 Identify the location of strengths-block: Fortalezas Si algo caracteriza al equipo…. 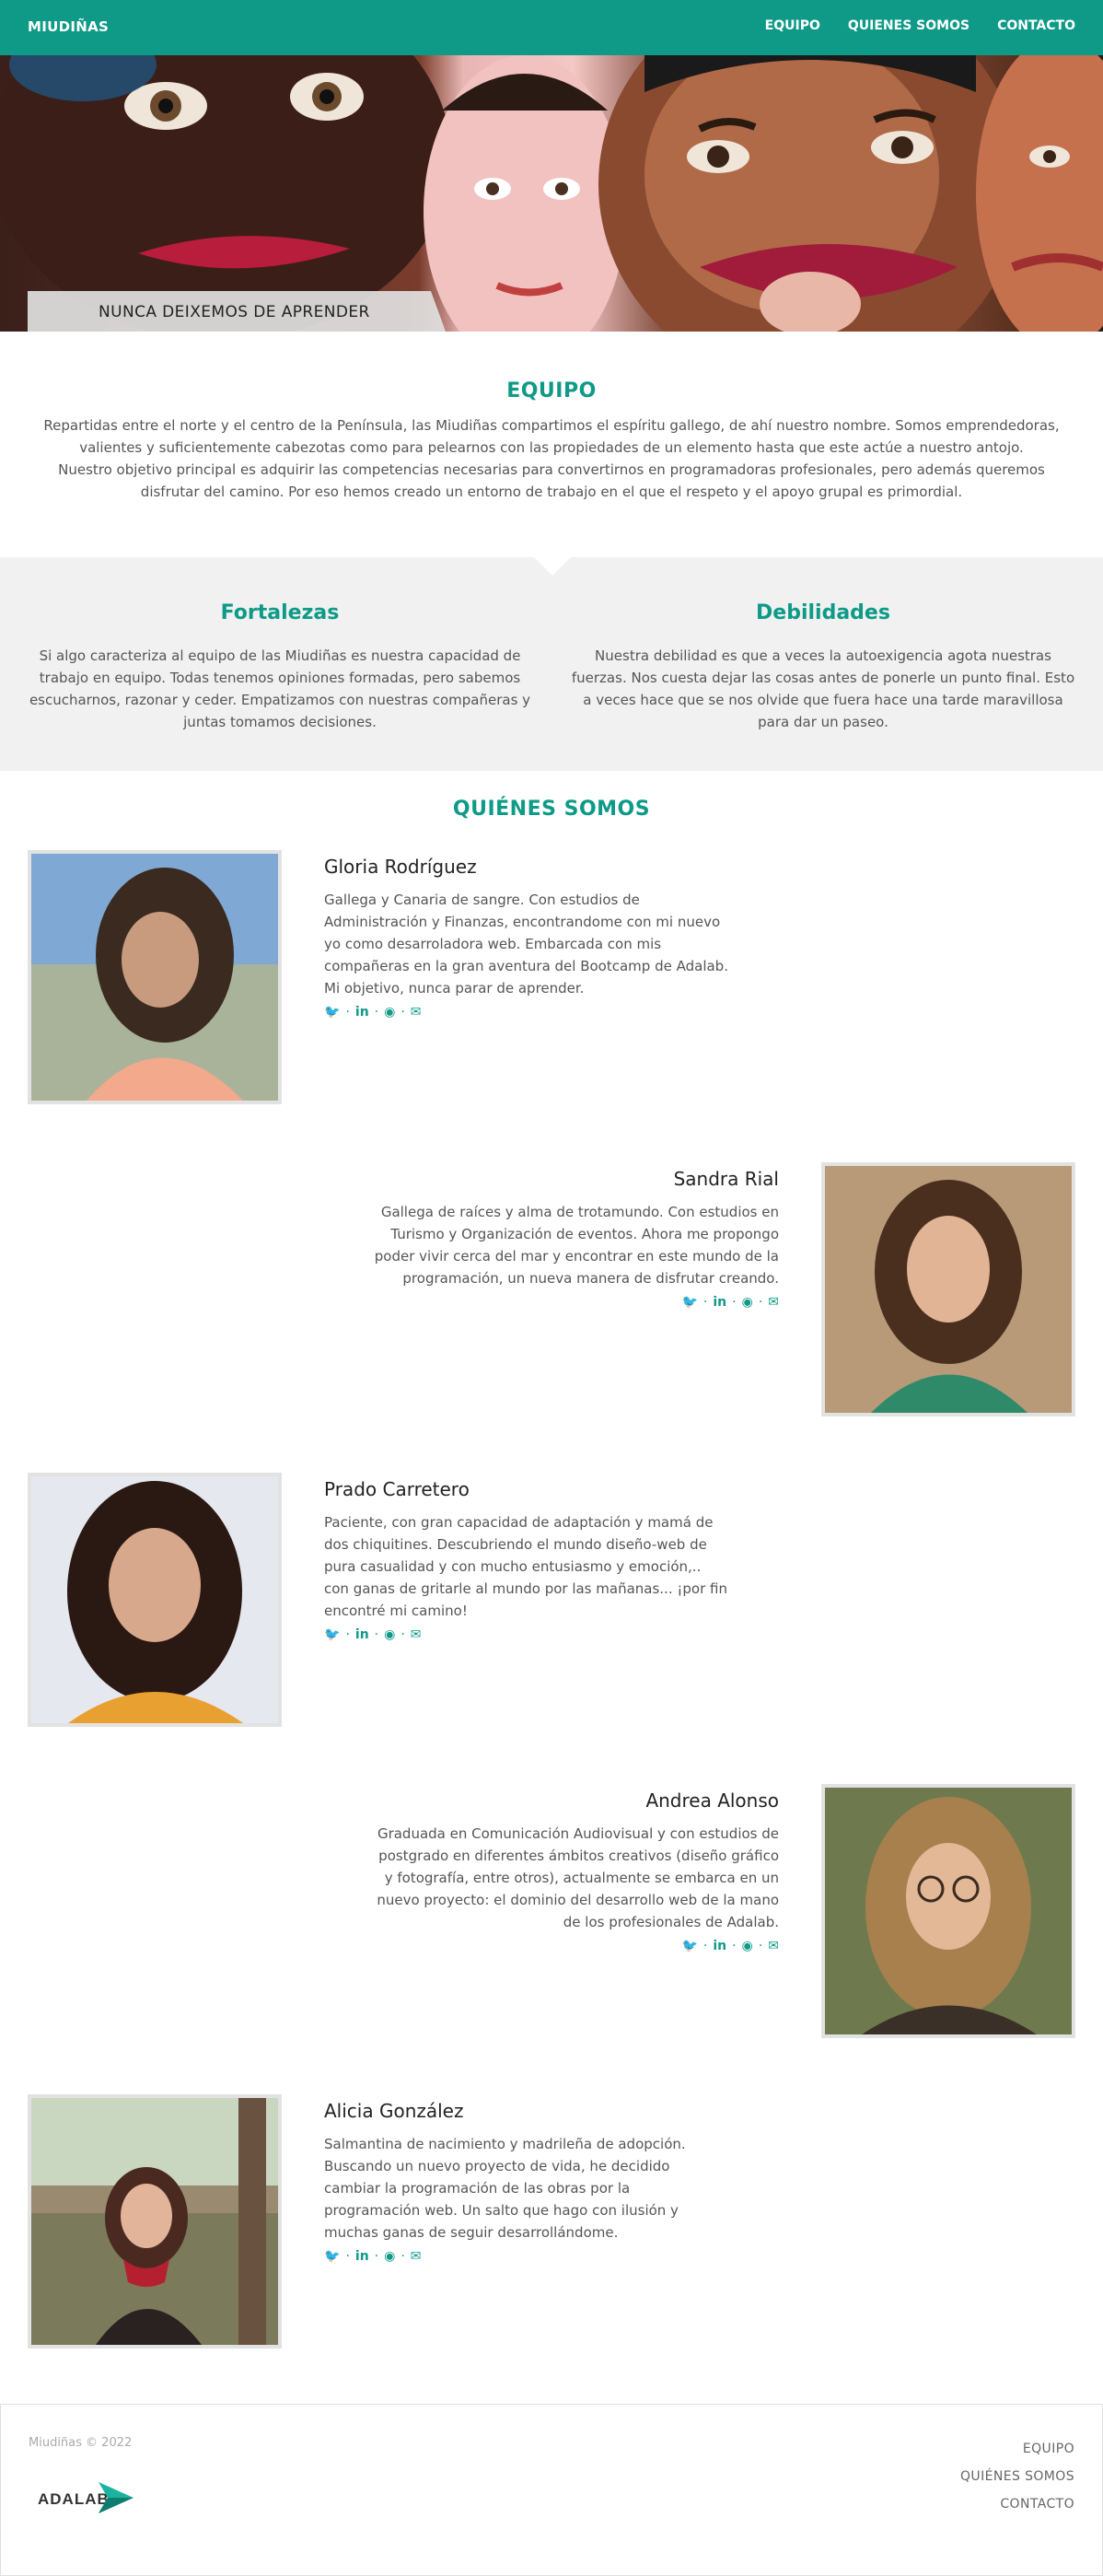
(280, 667).